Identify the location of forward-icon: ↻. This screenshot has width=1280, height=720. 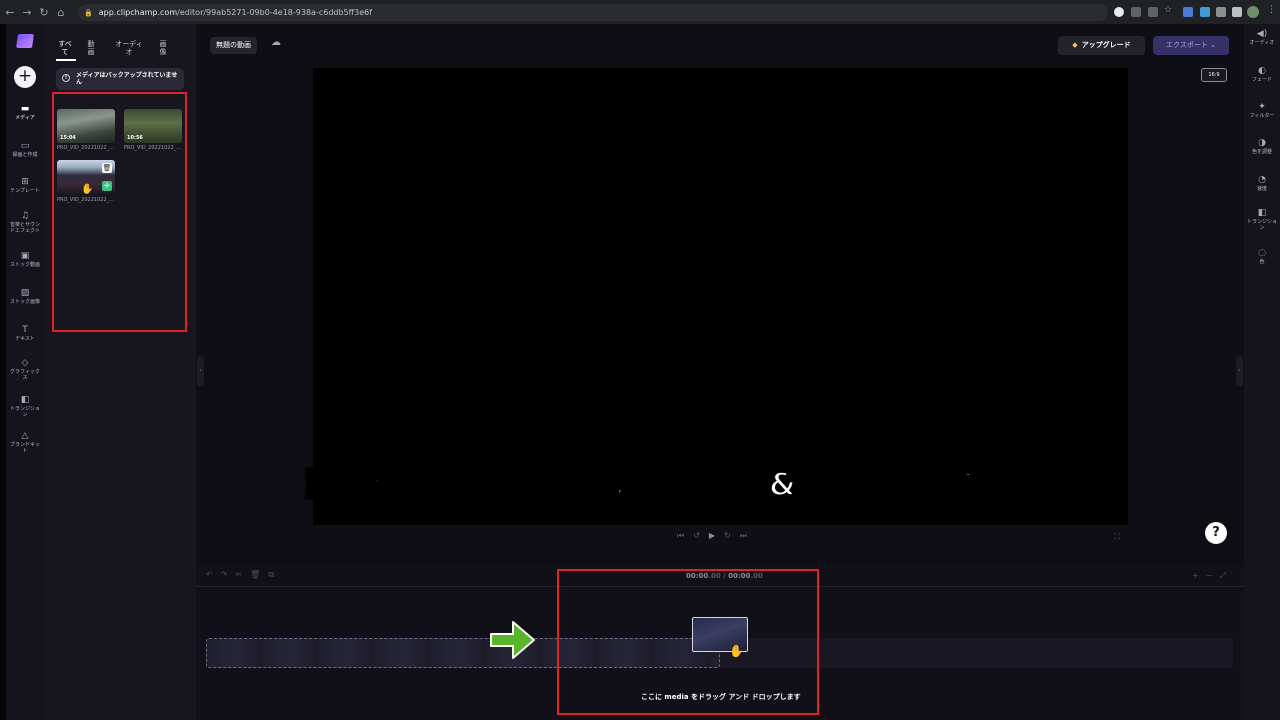
(727, 537).